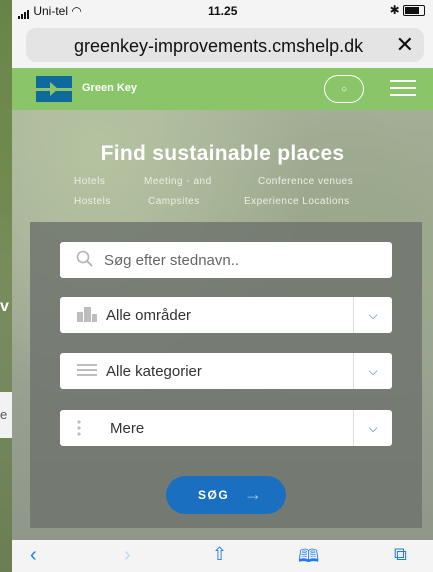  I want to click on bluetooth-icon: ✱, so click(394, 10).